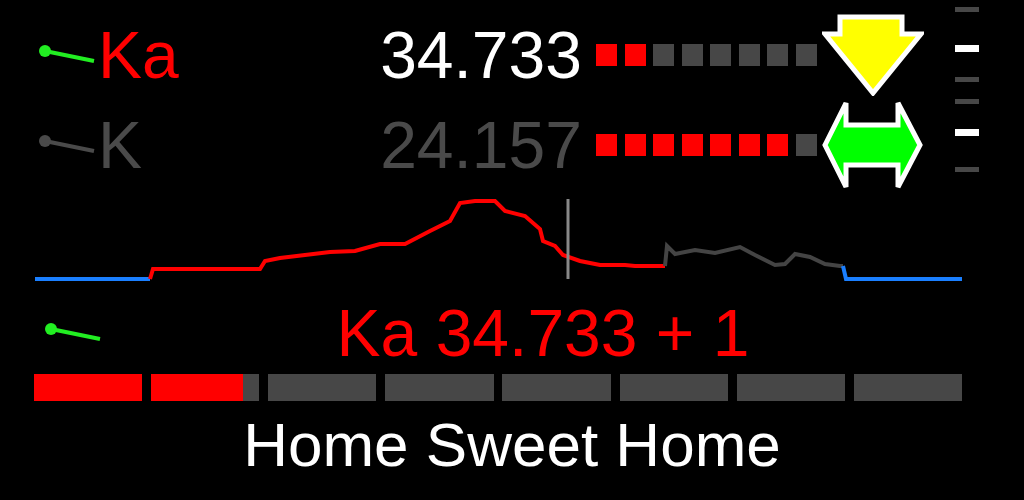 This screenshot has width=1024, height=500. What do you see at coordinates (481, 55) in the screenshot?
I see `frequency-value: 34.733` at bounding box center [481, 55].